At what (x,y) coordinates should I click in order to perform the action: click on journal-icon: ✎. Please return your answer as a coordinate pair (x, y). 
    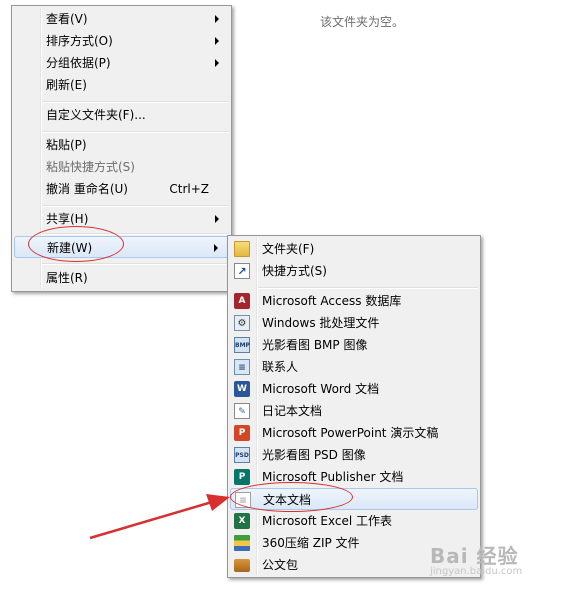
    Looking at the image, I should click on (242, 411).